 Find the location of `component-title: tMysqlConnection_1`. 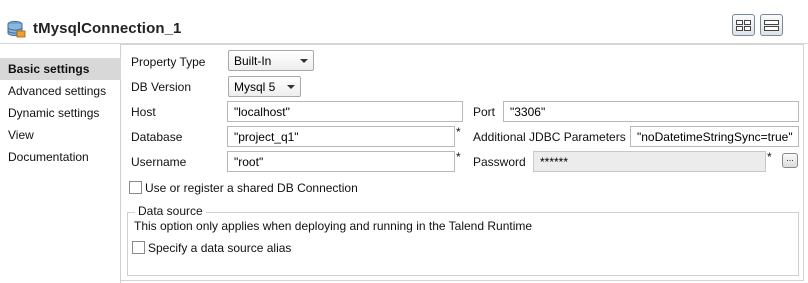

component-title: tMysqlConnection_1 is located at coordinates (107, 28).